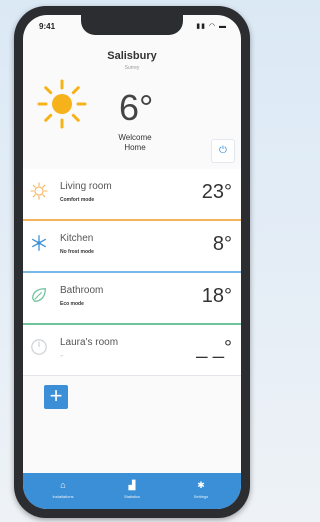  Describe the element at coordinates (136, 107) in the screenshot. I see `outdoor-temperature: 6°` at that location.